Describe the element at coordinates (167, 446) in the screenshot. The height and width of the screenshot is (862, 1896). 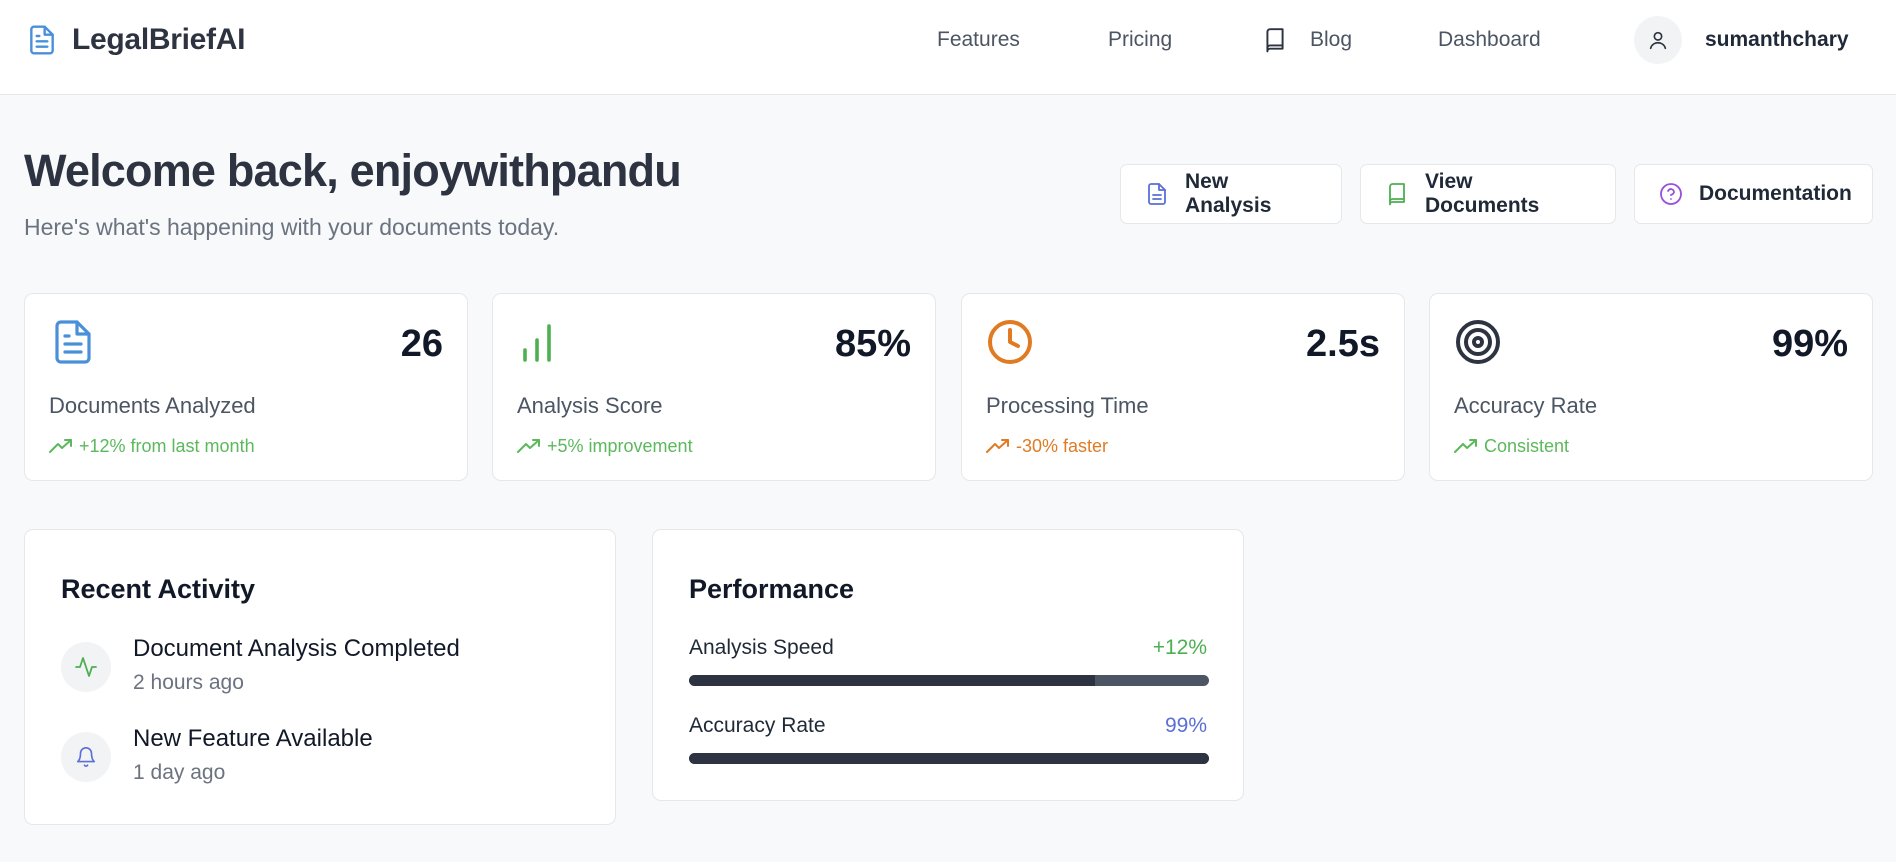
I see `stat-trend-text: +12% from last month` at that location.